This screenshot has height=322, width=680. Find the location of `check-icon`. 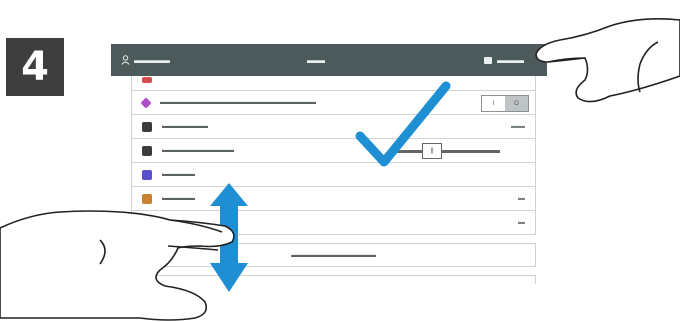

check-icon is located at coordinates (403, 124).